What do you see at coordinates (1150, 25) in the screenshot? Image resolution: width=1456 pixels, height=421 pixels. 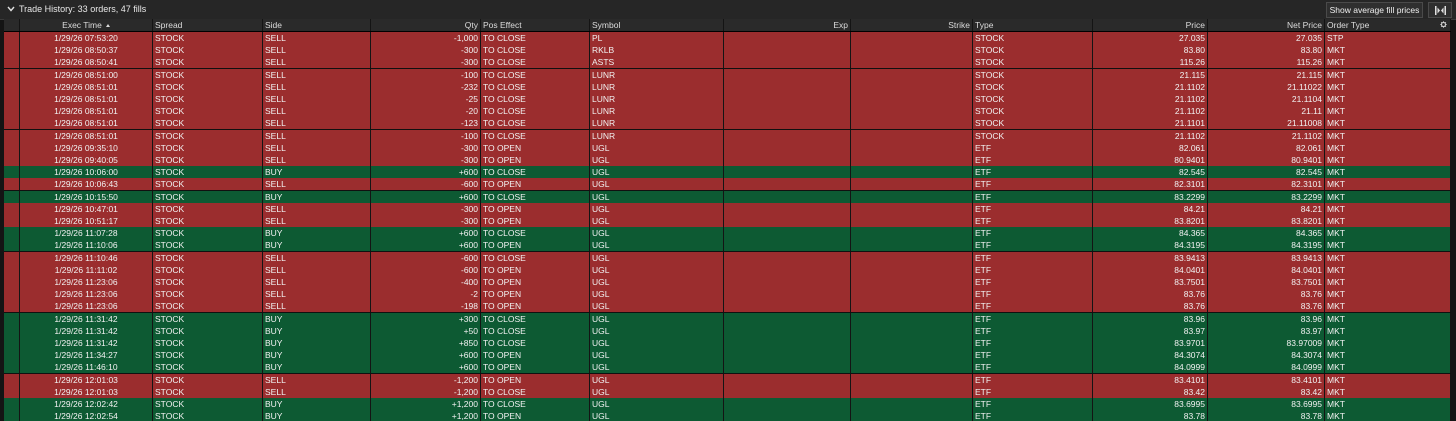 I see `column-header-price: Price` at bounding box center [1150, 25].